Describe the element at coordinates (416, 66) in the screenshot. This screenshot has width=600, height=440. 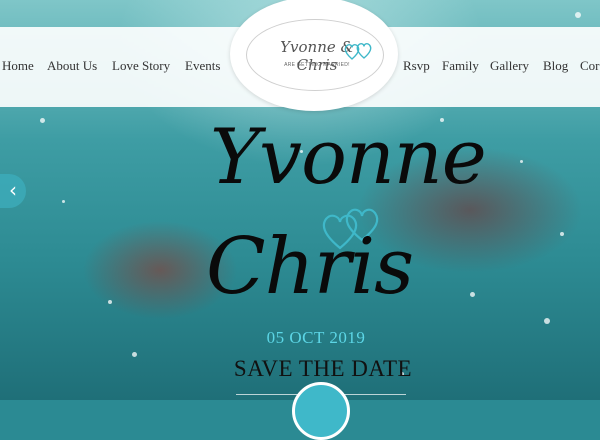
I see `nav-item-rsvp: Rsvp` at that location.